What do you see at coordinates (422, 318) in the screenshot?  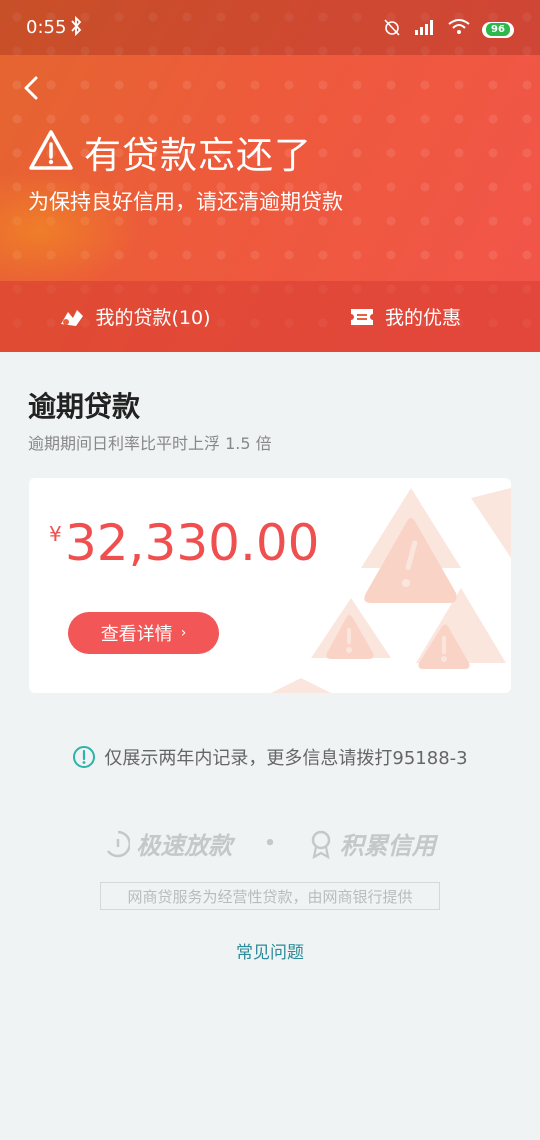 I see `tab-my-offers-label: 我的优惠` at bounding box center [422, 318].